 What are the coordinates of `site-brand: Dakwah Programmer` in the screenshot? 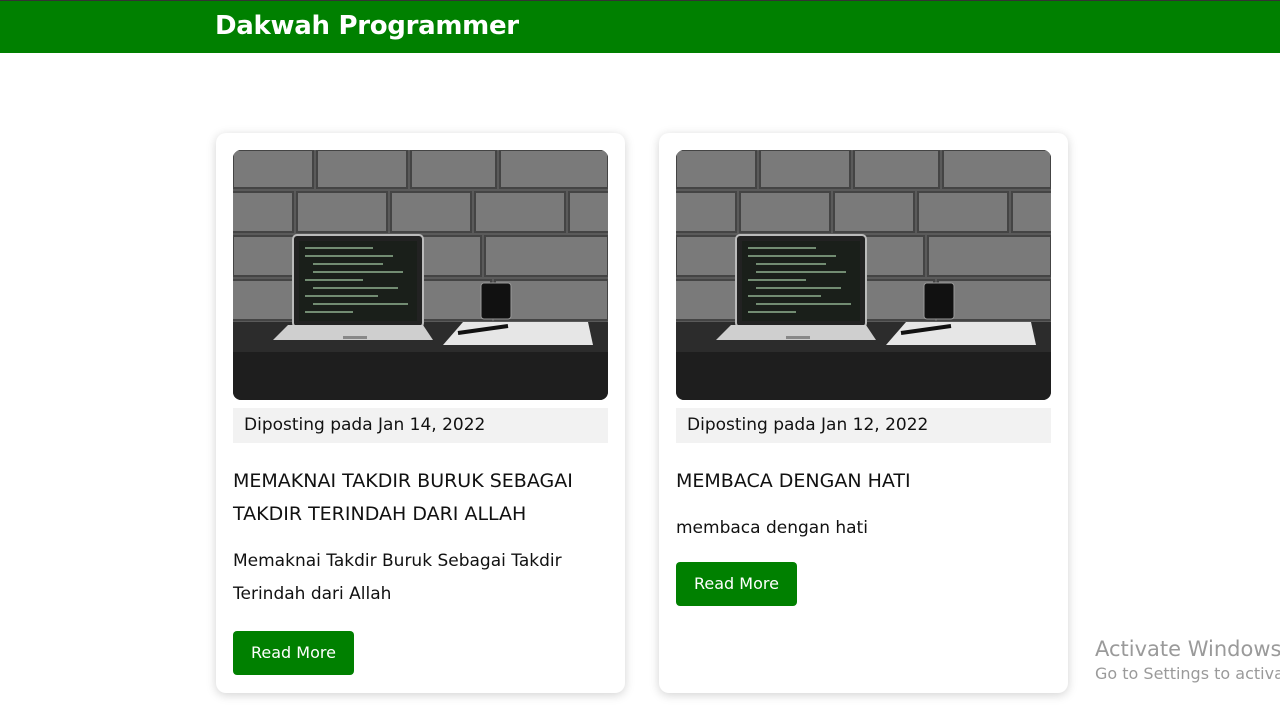 It's located at (367, 26).